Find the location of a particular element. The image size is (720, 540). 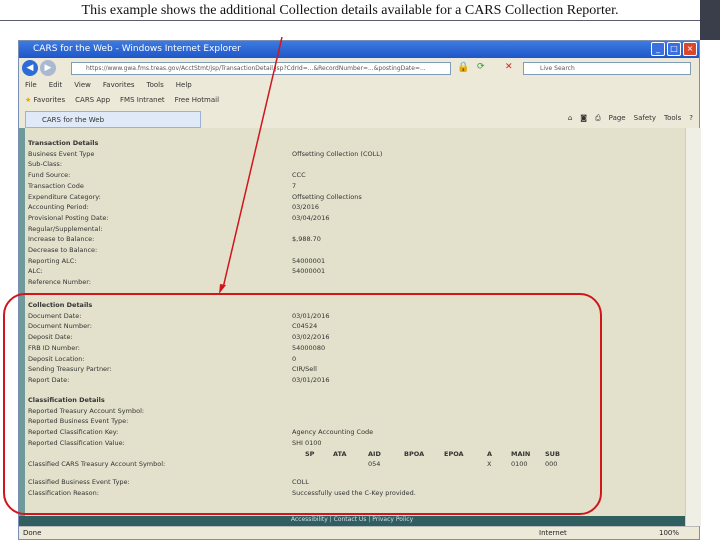

arrow-head is located at coordinates (222, 289).